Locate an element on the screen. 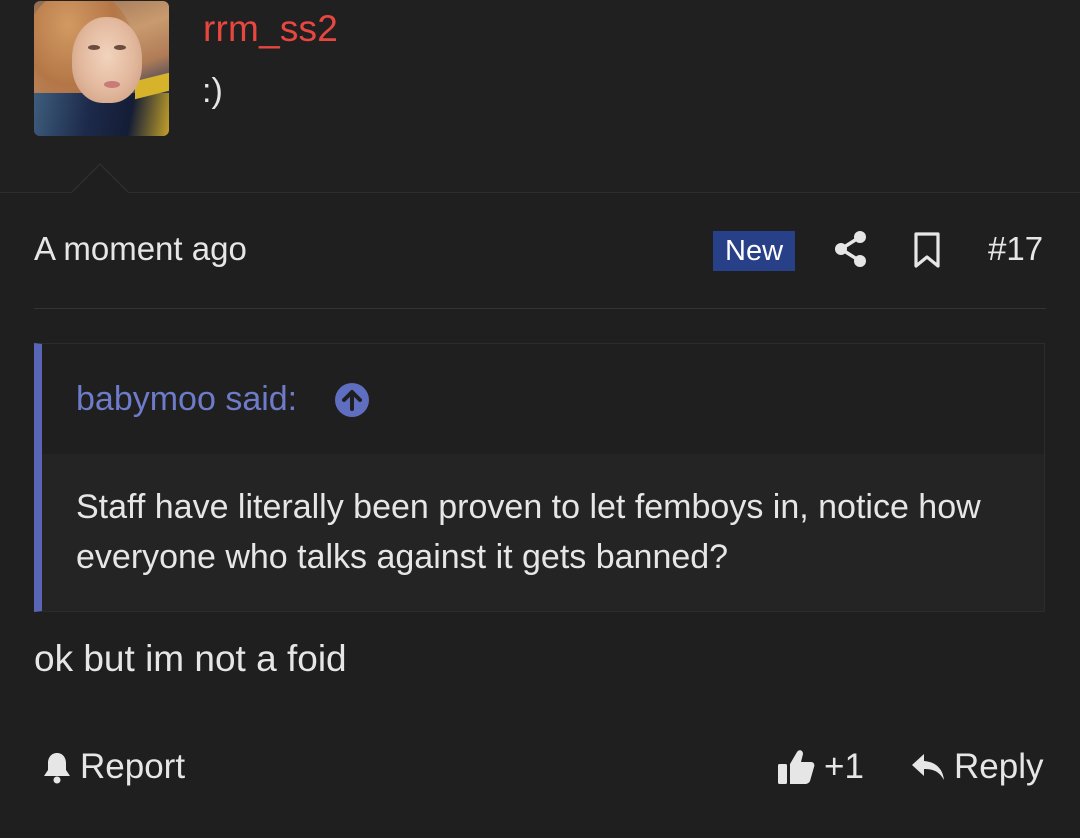 This screenshot has width=1080, height=838. user-title: :) is located at coordinates (212, 91).